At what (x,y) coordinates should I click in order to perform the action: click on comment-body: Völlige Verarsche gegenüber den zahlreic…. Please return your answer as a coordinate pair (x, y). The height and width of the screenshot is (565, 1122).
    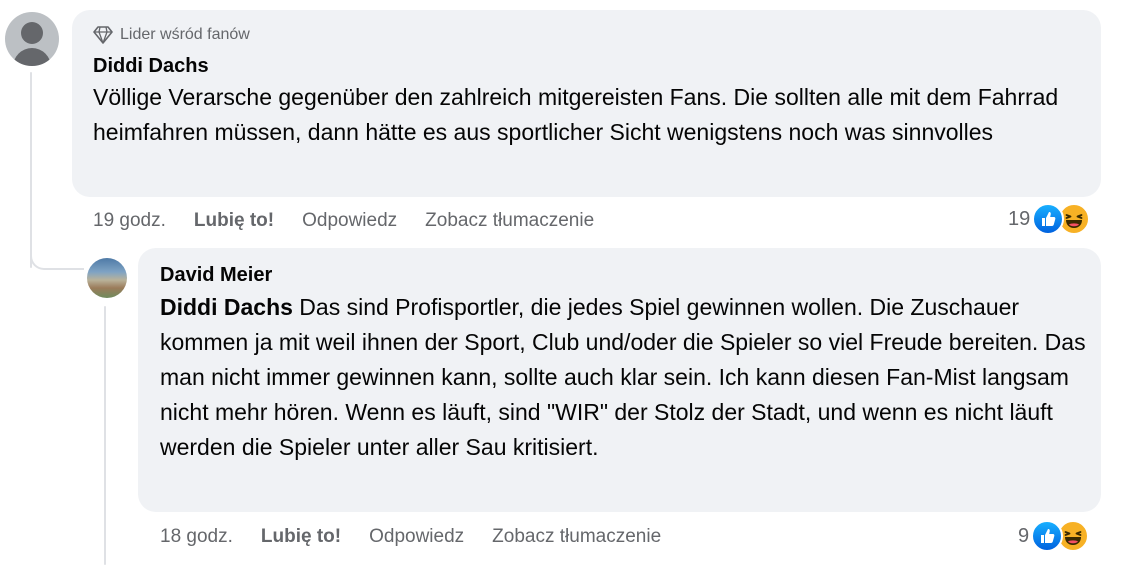
    Looking at the image, I should click on (576, 114).